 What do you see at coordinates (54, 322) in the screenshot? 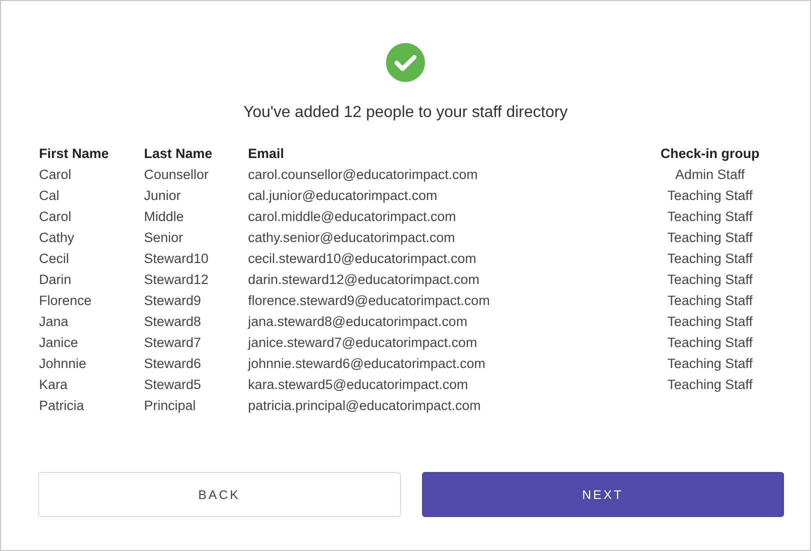
I see `table-cell-text: Jana` at bounding box center [54, 322].